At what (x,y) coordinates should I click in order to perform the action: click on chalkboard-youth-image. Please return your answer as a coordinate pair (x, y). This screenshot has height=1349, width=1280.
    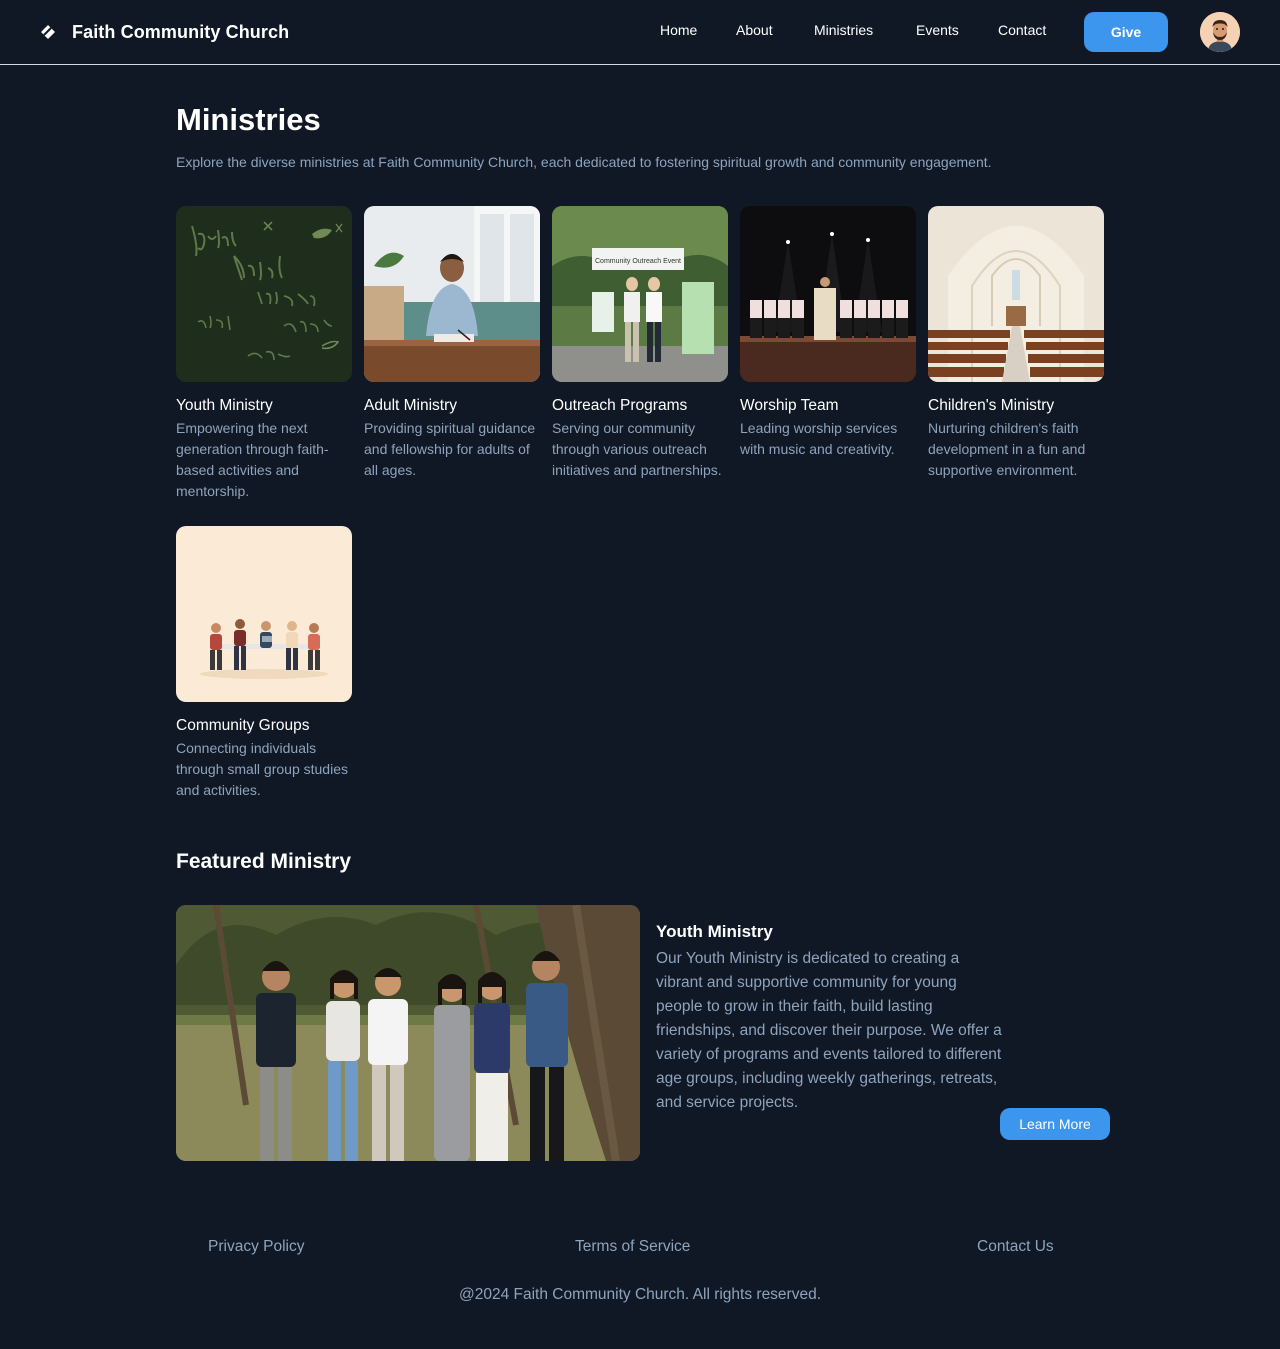
    Looking at the image, I should click on (264, 294).